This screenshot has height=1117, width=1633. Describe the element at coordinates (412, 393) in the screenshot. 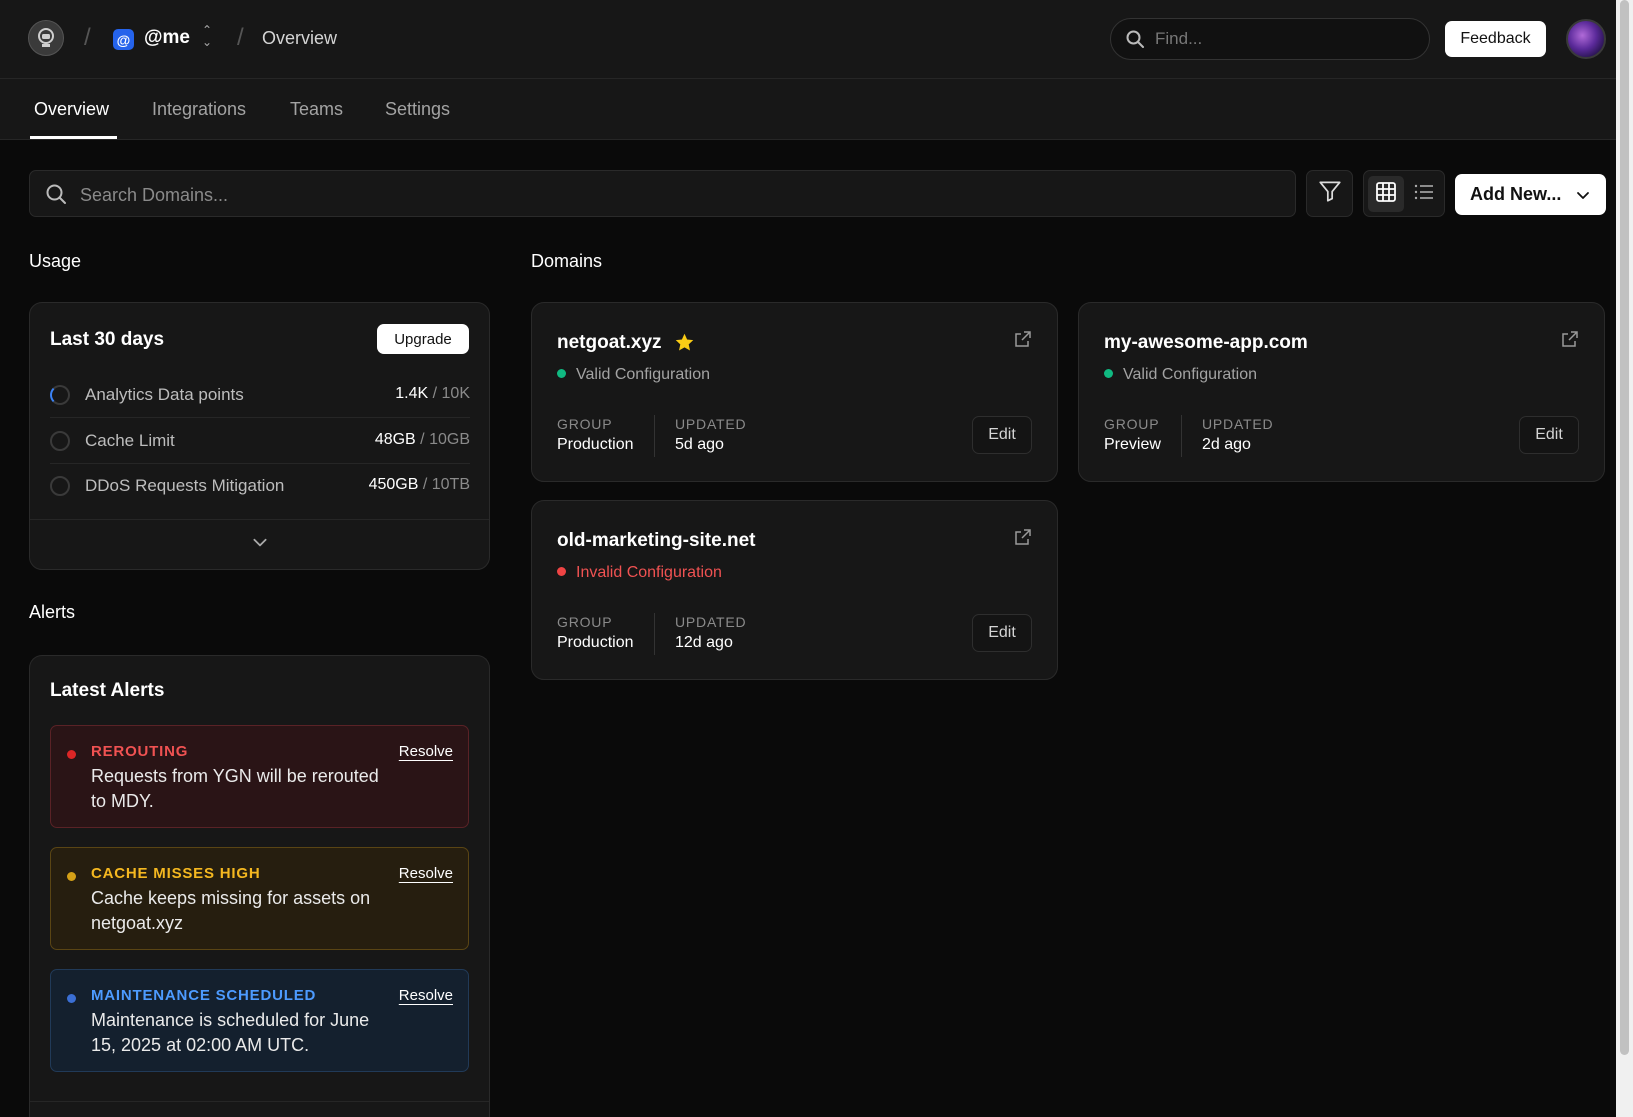

I see `usage-used: 1.4K` at that location.